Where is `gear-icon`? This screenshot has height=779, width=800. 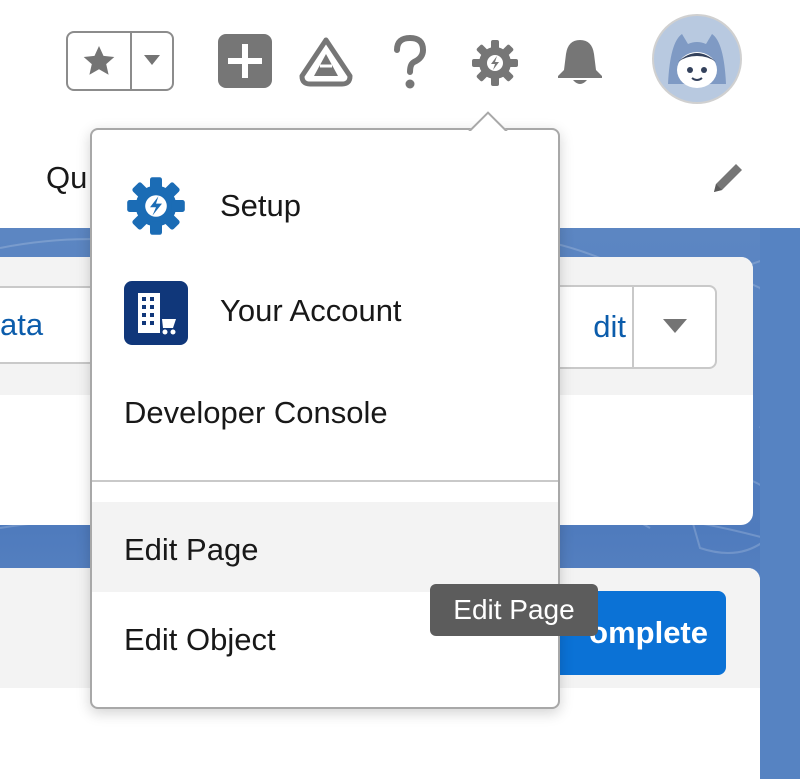 gear-icon is located at coordinates (495, 63).